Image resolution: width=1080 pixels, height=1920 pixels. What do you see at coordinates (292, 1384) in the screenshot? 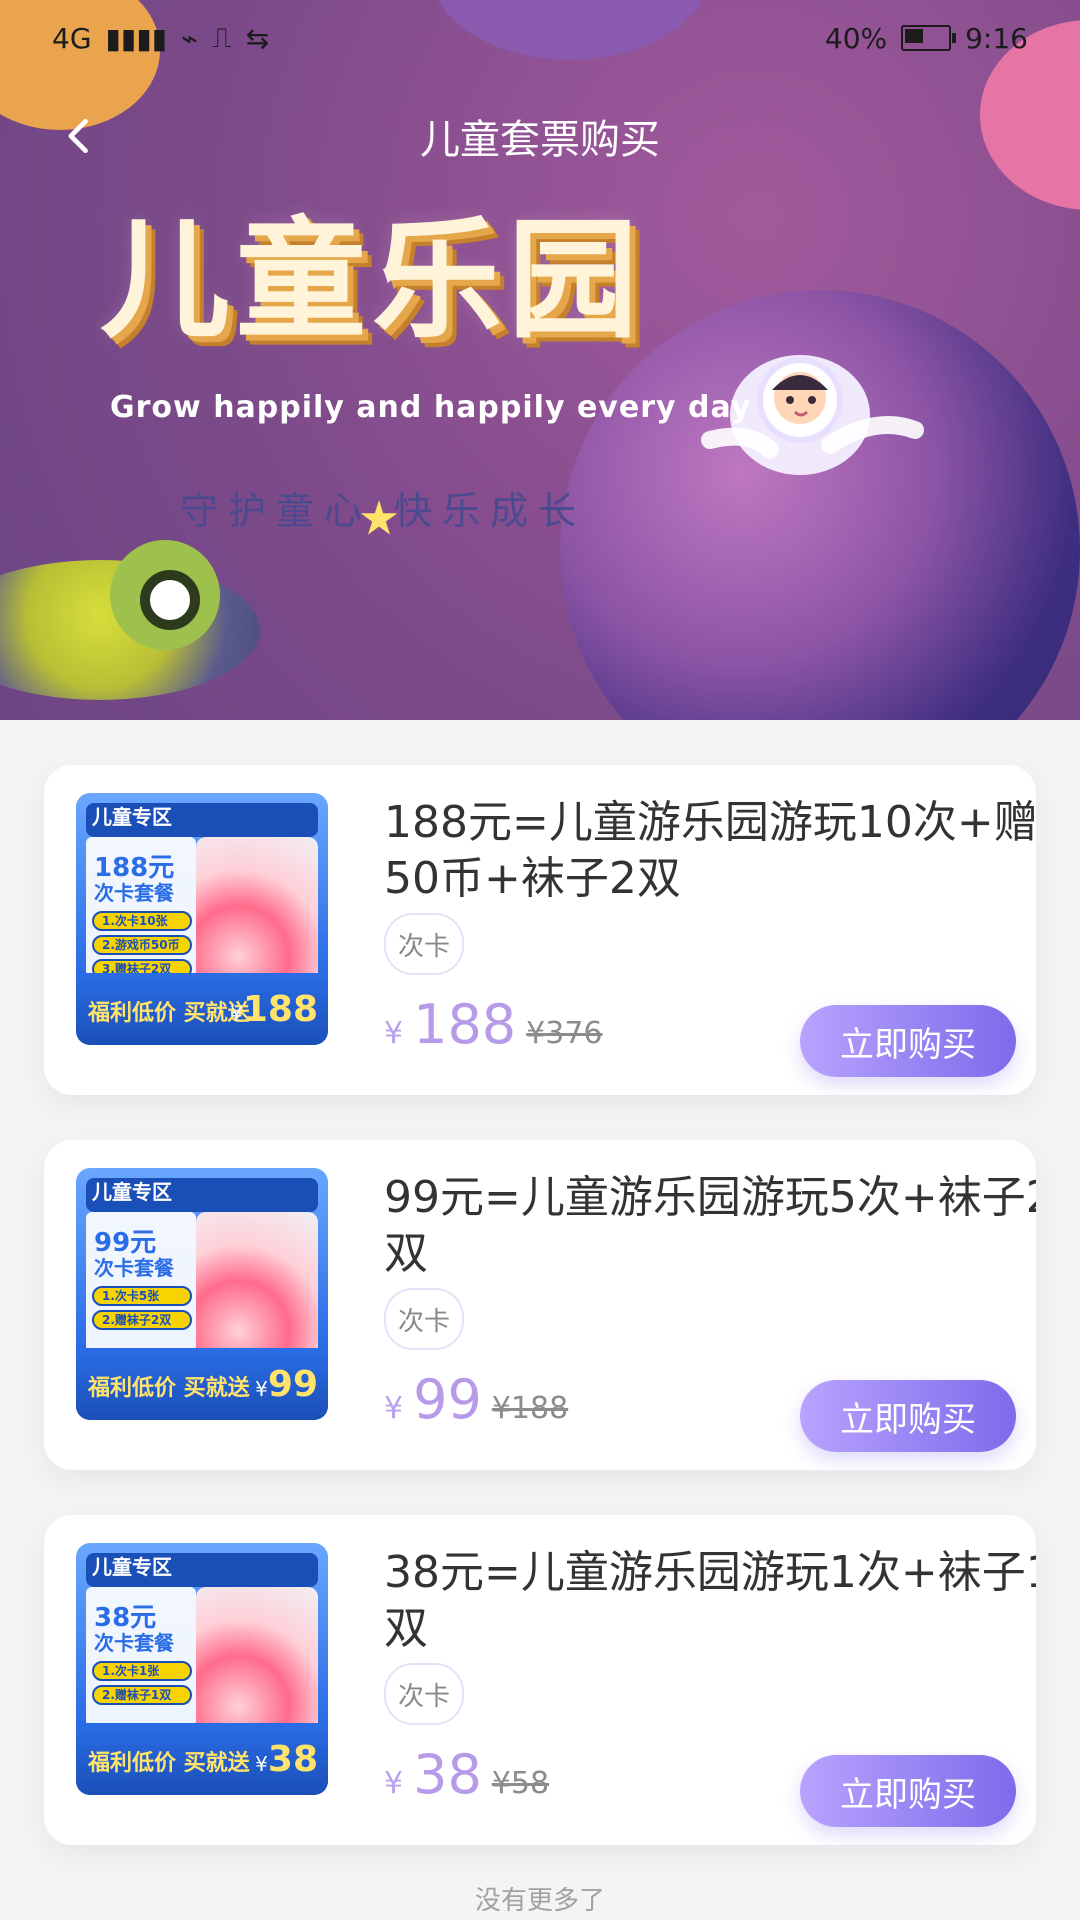
I see `thumbnail-value: 99` at bounding box center [292, 1384].